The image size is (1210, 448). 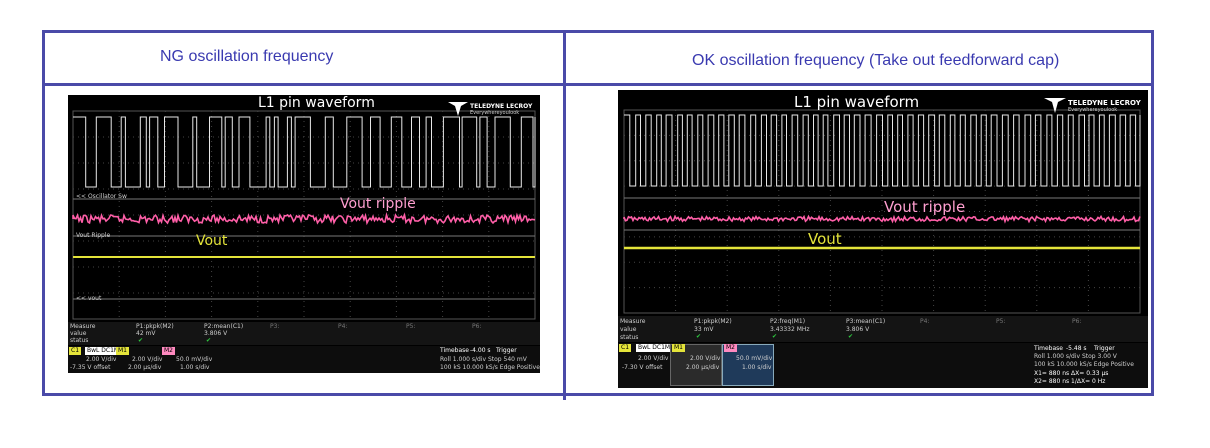 I want to click on ripple-label-ok: Vout ripple, so click(x=925, y=207).